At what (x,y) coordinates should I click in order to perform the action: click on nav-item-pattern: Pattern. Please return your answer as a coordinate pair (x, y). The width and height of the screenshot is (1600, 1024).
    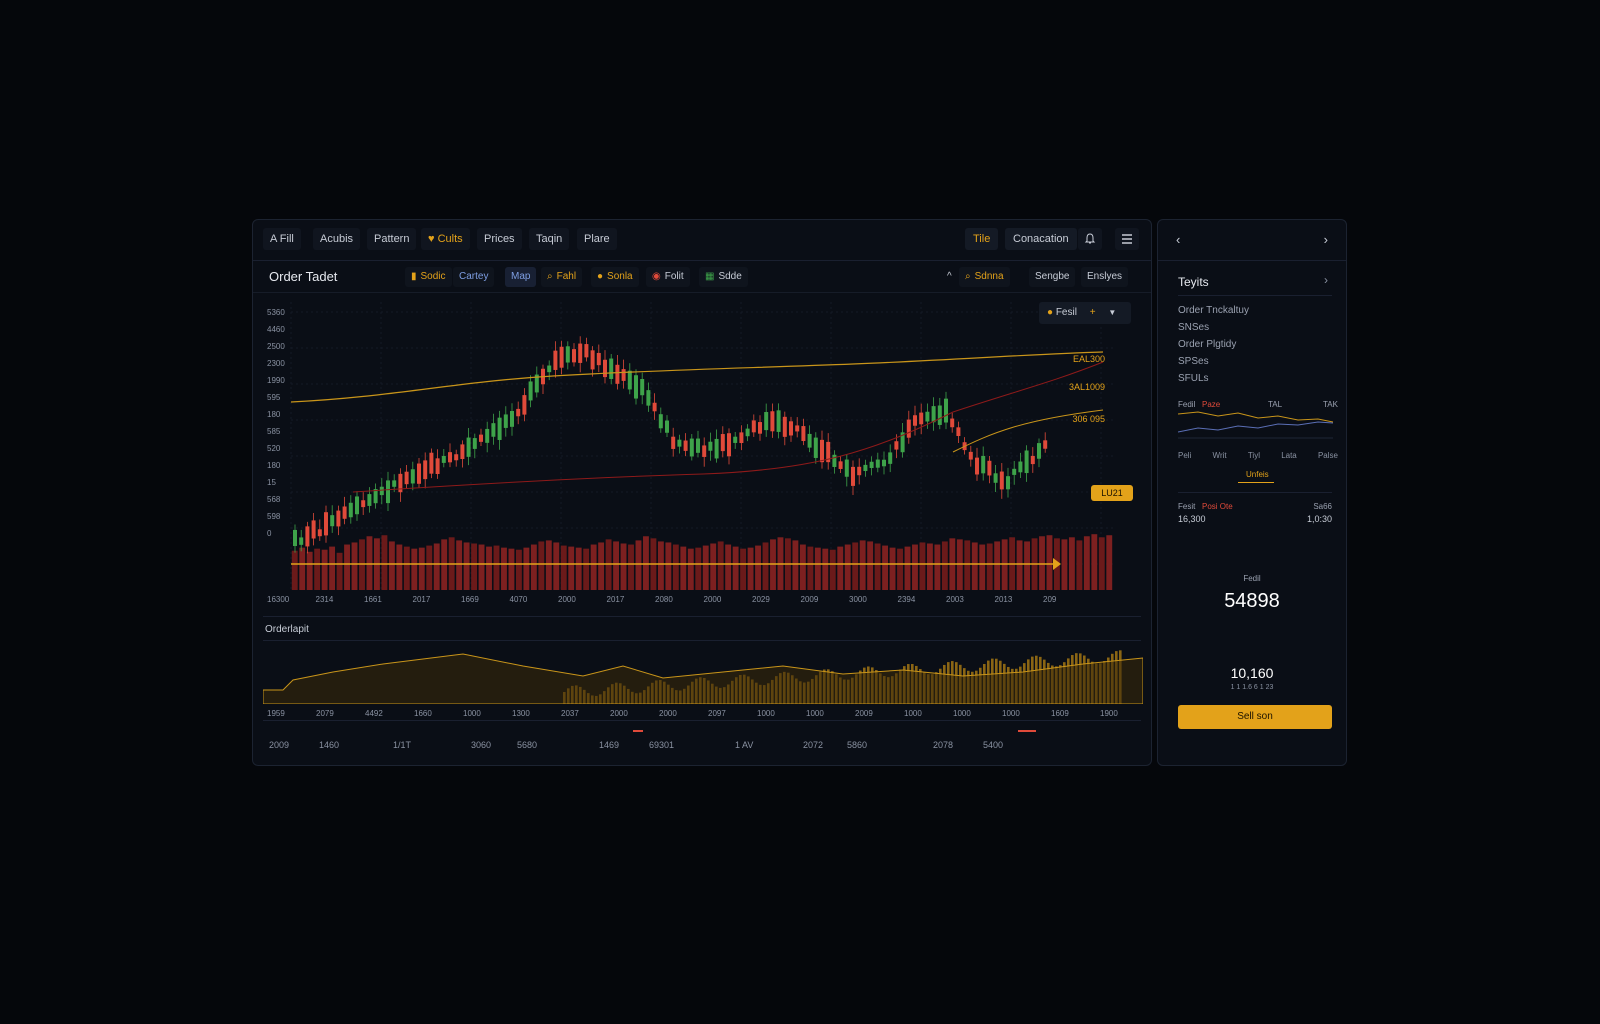
    Looking at the image, I should click on (392, 239).